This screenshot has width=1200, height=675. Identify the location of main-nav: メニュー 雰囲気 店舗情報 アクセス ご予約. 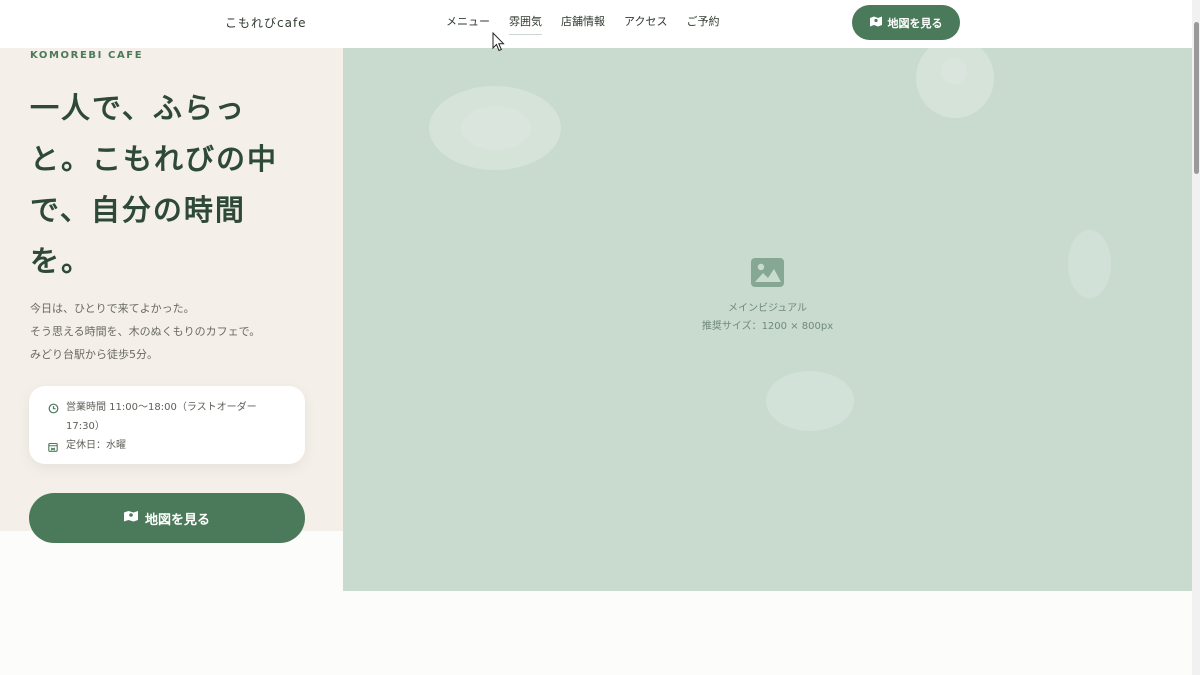
(592, 24).